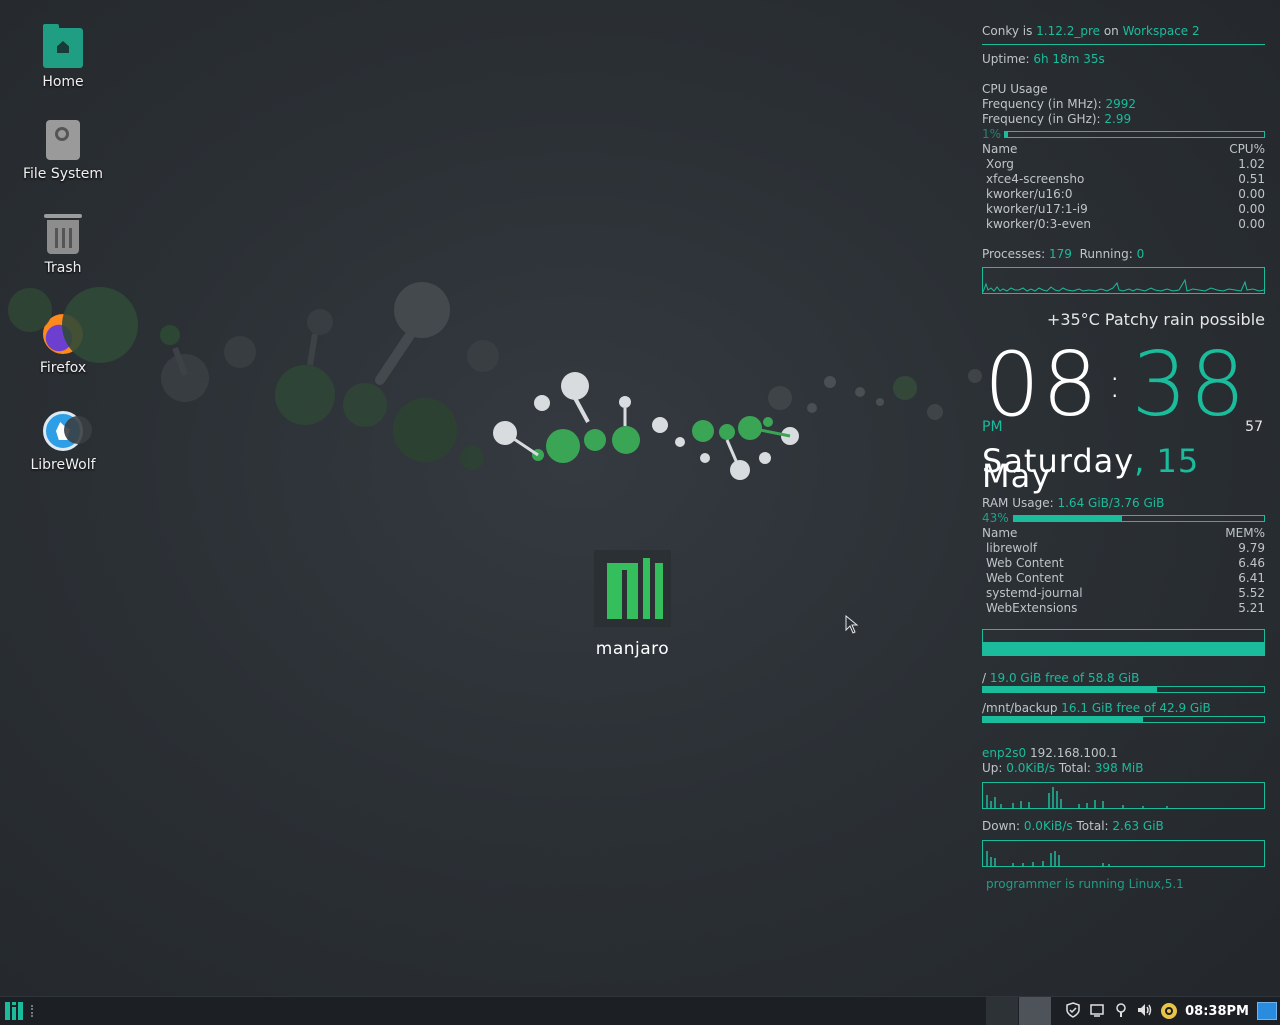  Describe the element at coordinates (1037, 209) in the screenshot. I see `process-name: kworker/u17:1-i9` at that location.